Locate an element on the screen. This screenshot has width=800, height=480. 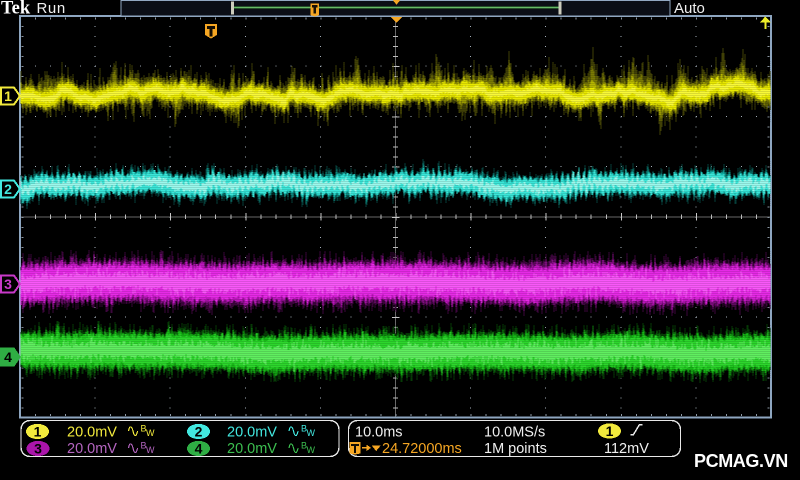
svg-text: 10.0MS/s is located at coordinates (514, 433).